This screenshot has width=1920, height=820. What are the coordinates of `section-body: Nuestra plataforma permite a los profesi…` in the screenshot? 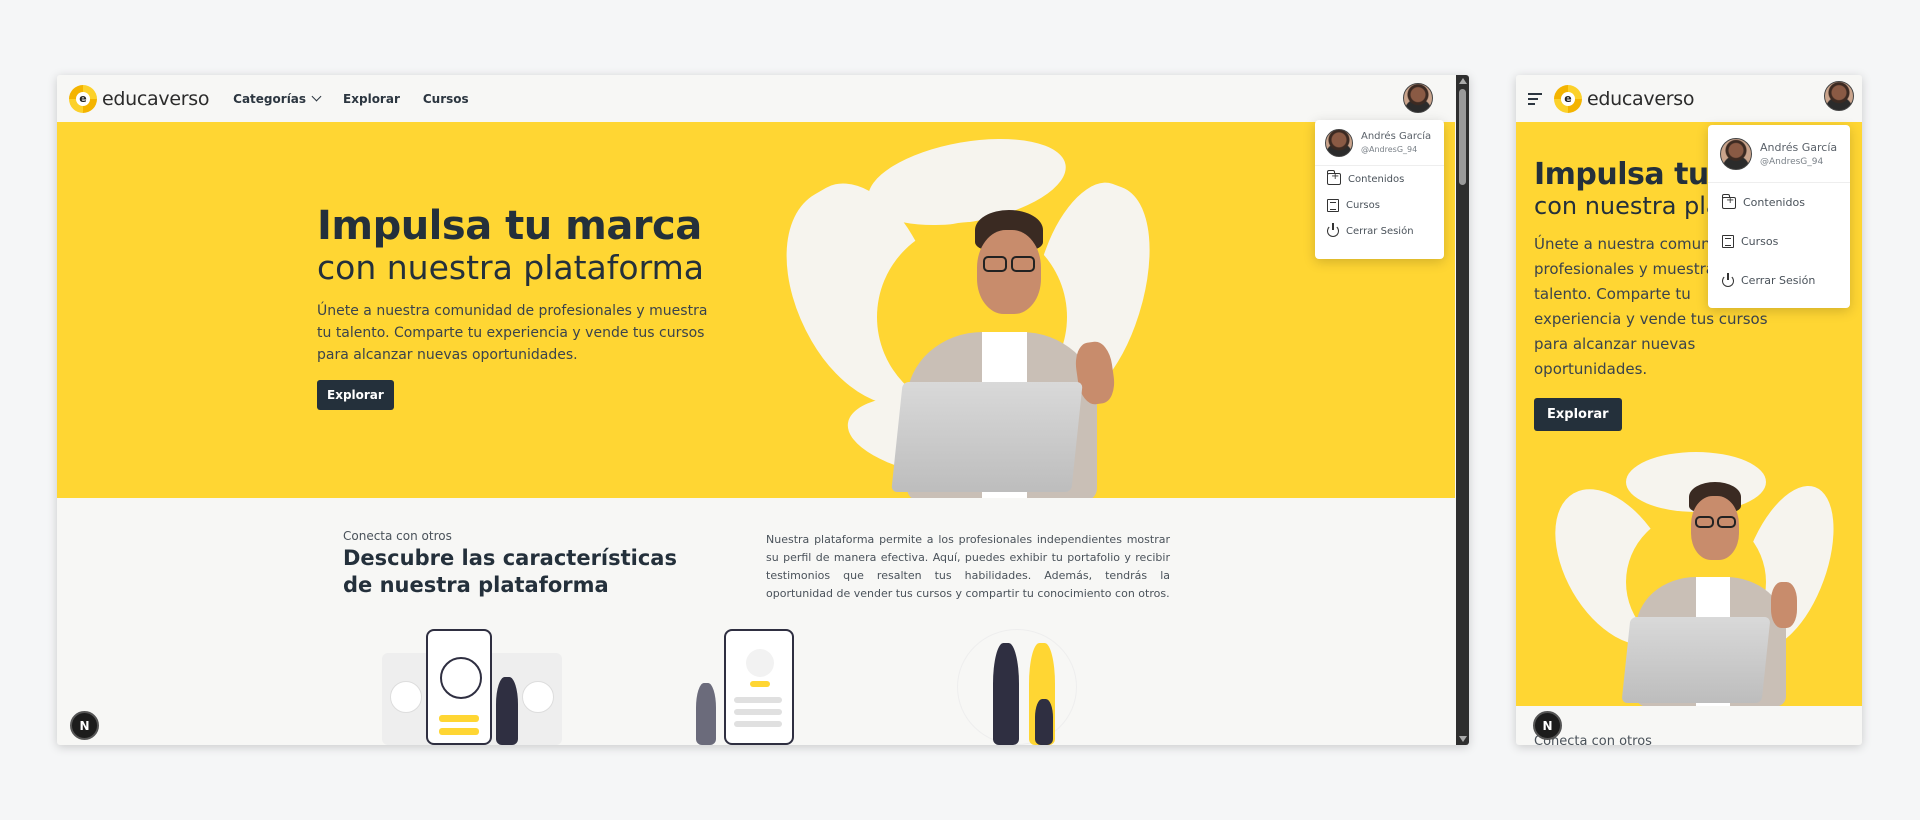 It's located at (968, 566).